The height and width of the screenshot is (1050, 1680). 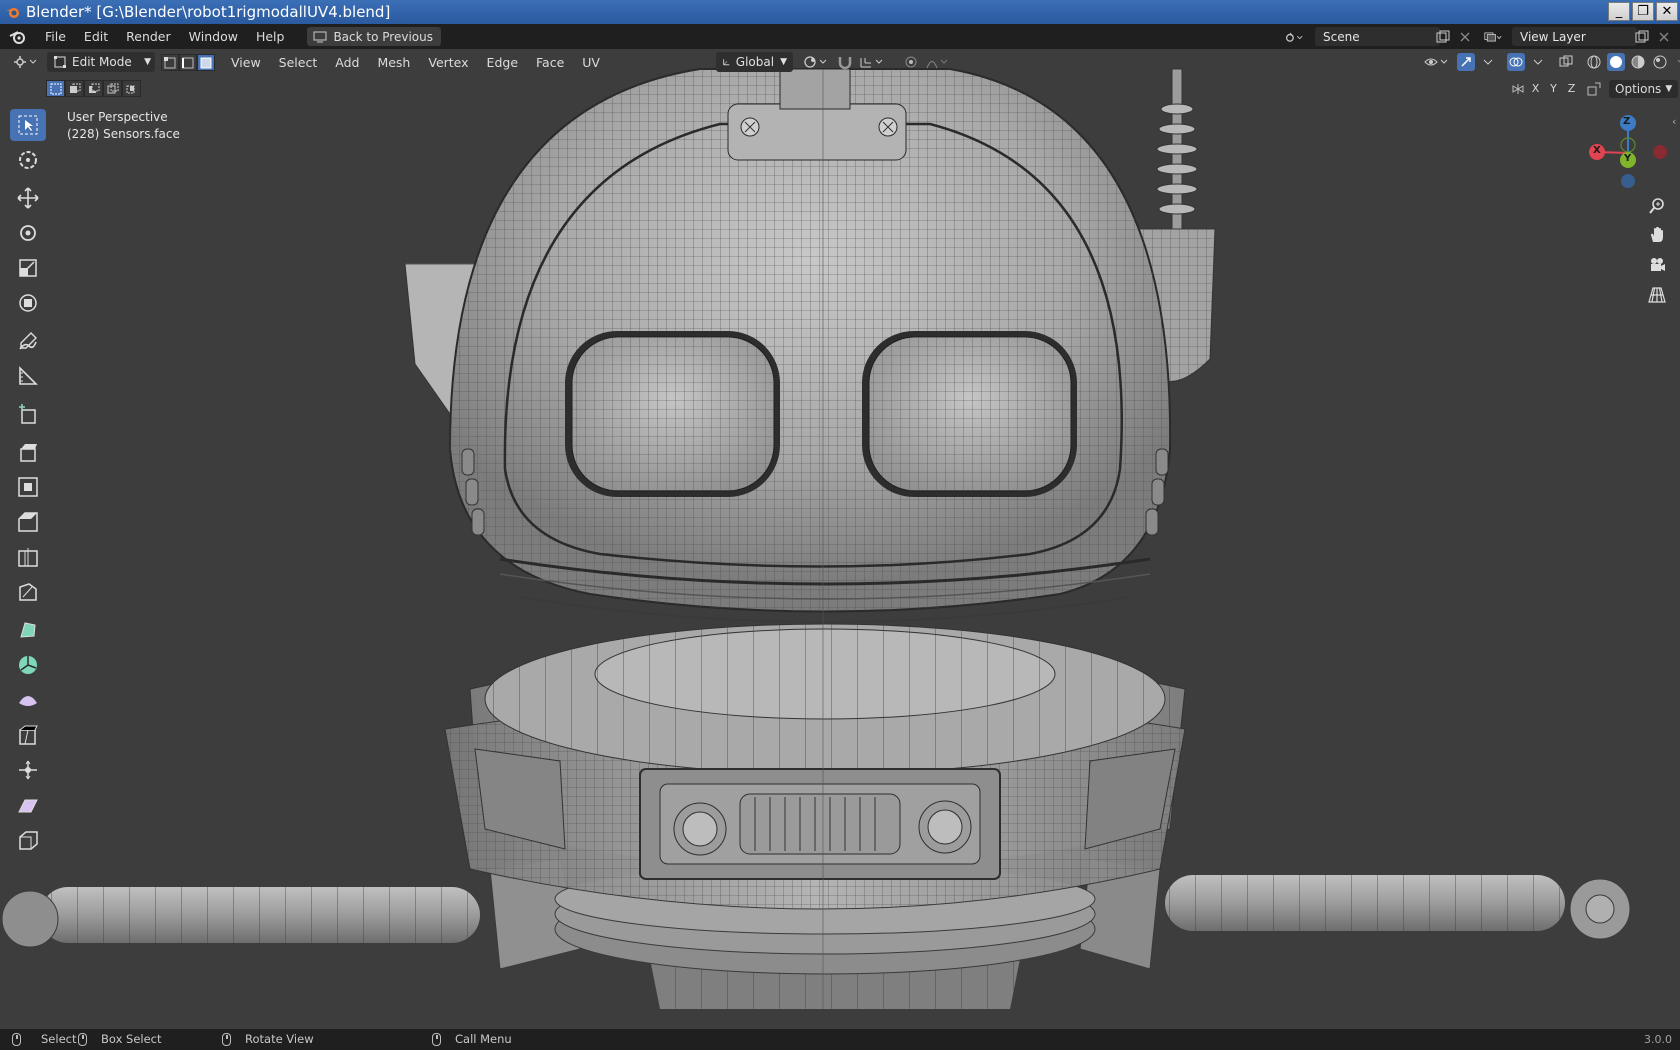 What do you see at coordinates (550, 62) in the screenshot?
I see `menu-face: Face` at bounding box center [550, 62].